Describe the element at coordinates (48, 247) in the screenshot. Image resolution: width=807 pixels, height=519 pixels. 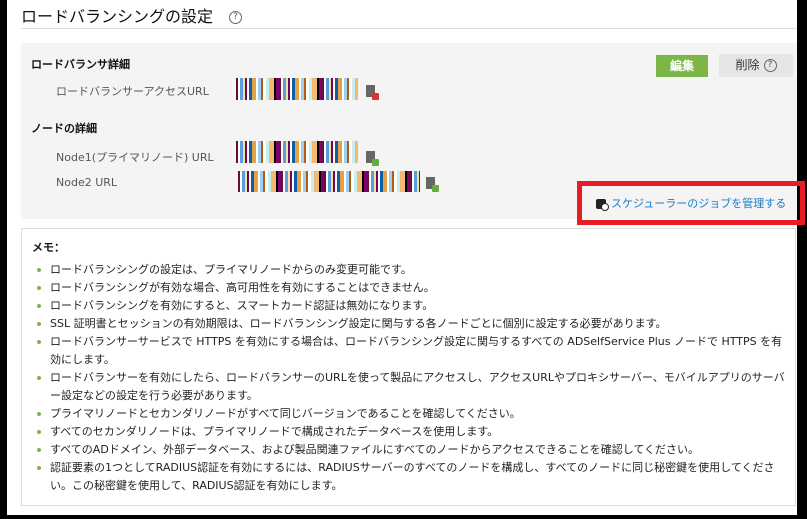
I see `memo-title: メモ：` at that location.